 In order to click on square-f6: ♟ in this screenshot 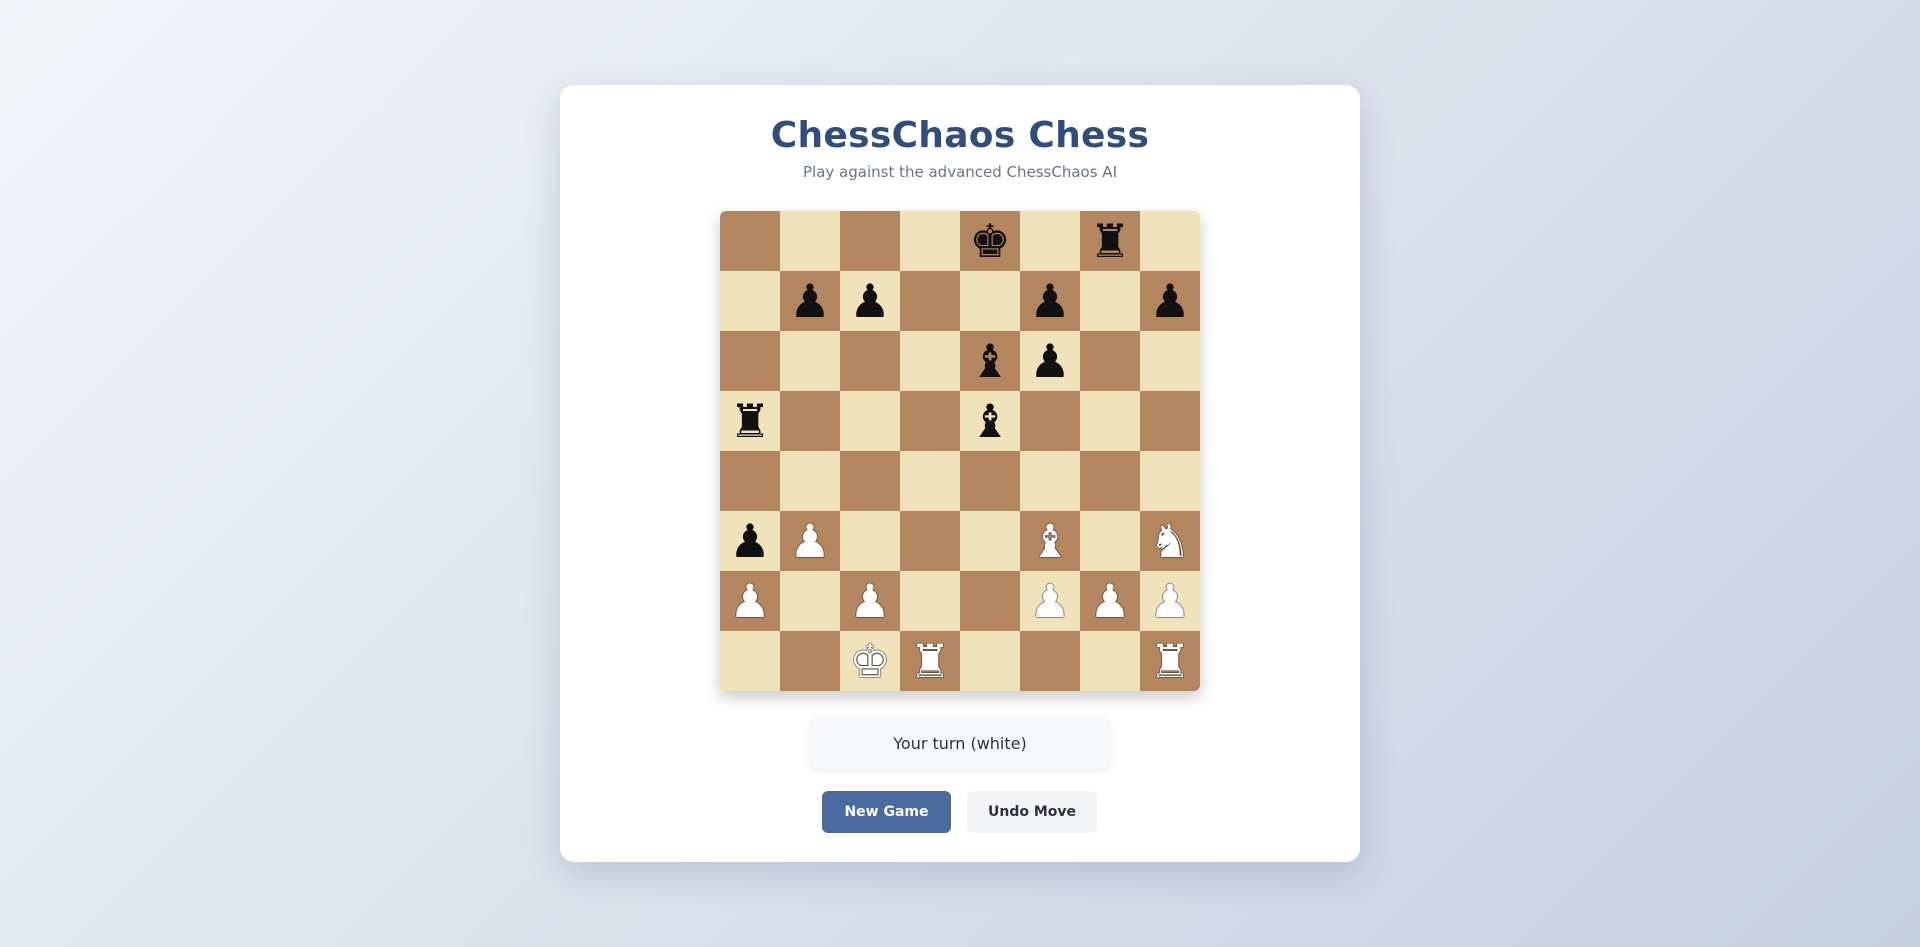, I will do `click(1050, 361)`.